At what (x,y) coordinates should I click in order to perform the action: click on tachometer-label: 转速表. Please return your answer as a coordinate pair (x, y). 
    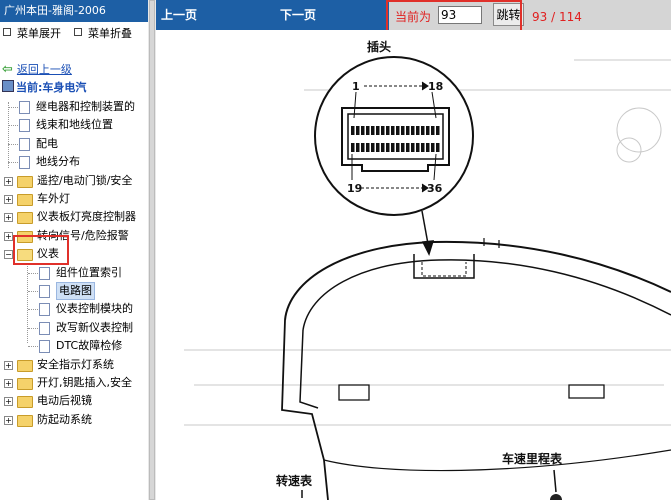
    Looking at the image, I should click on (294, 480).